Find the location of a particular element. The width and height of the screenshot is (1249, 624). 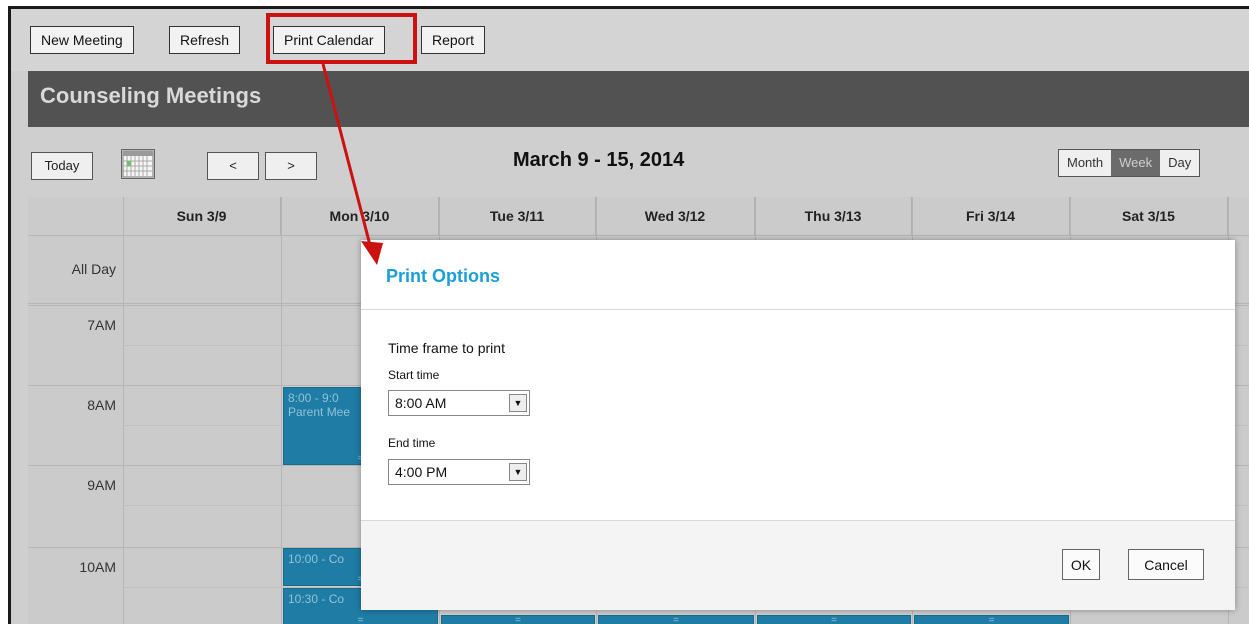

day-header-fri: Fri 3/14 is located at coordinates (991, 216).